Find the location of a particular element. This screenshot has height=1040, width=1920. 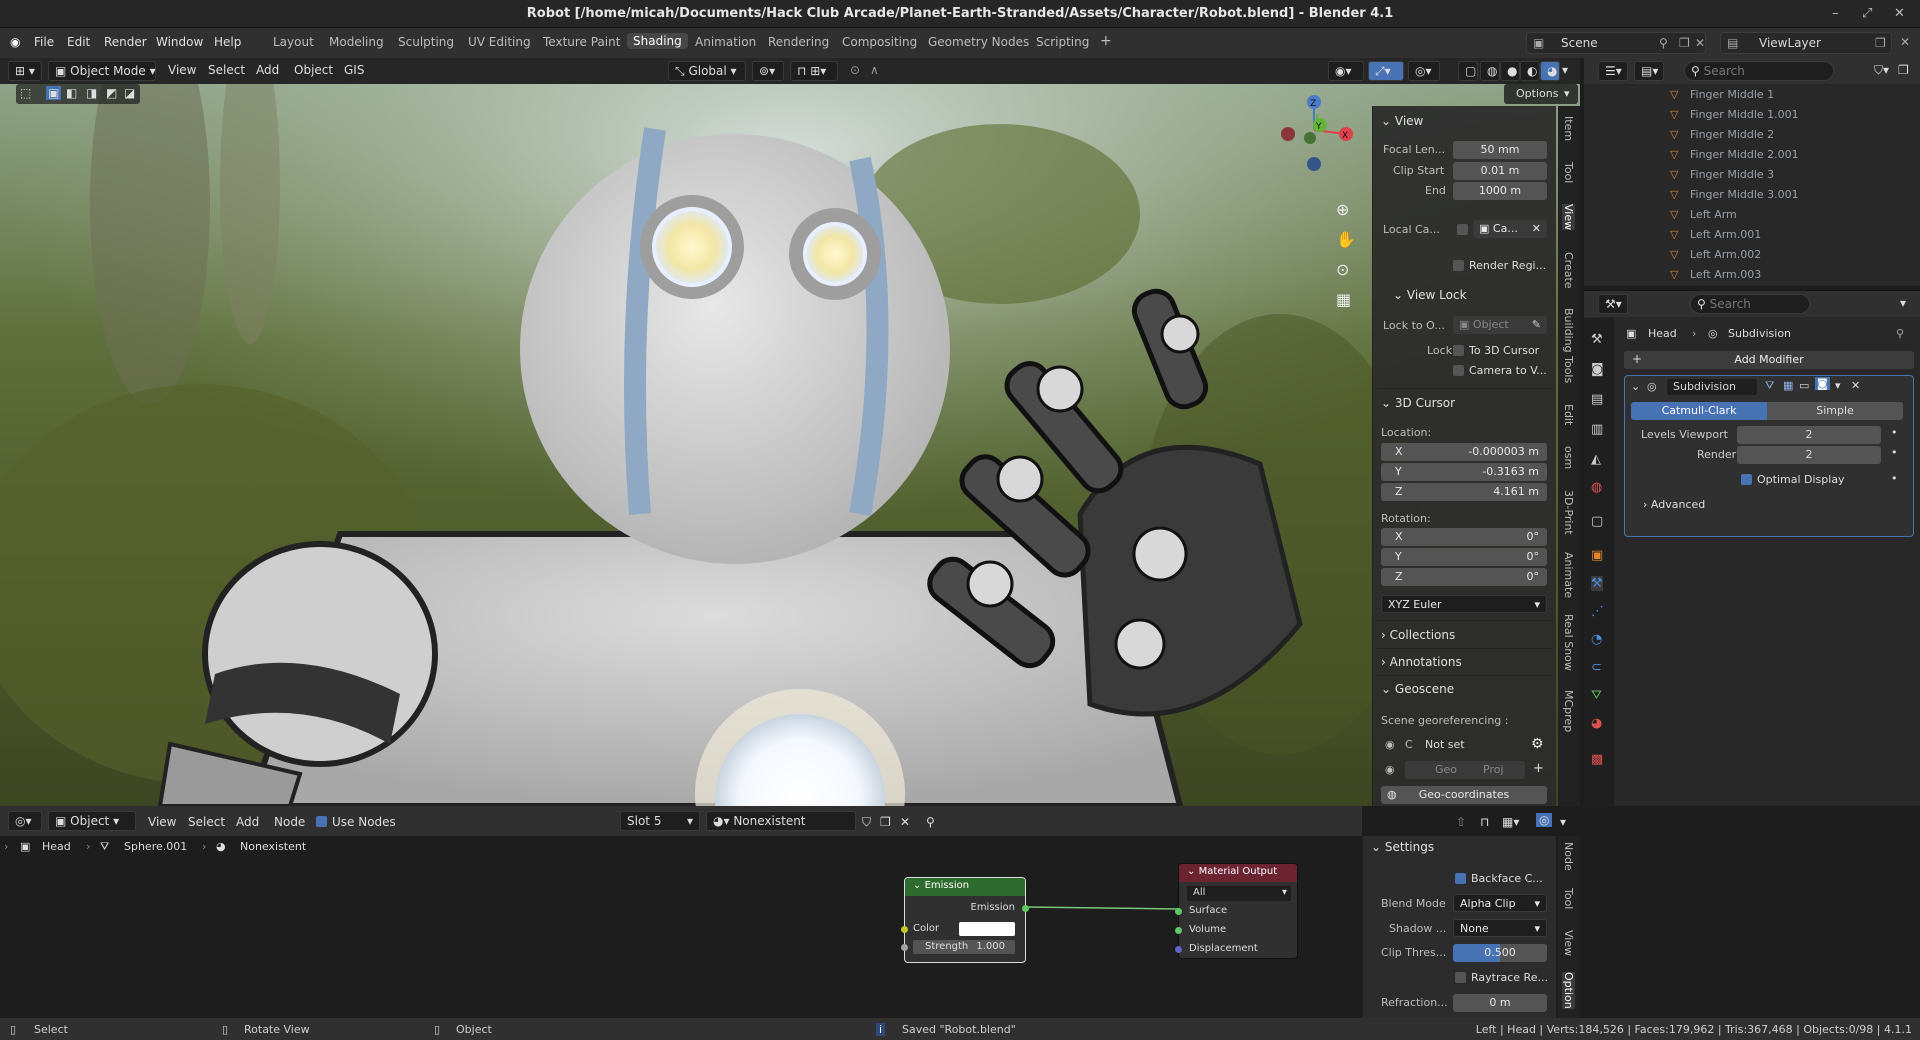

scene-tab-icon: ◭ is located at coordinates (1596, 459).